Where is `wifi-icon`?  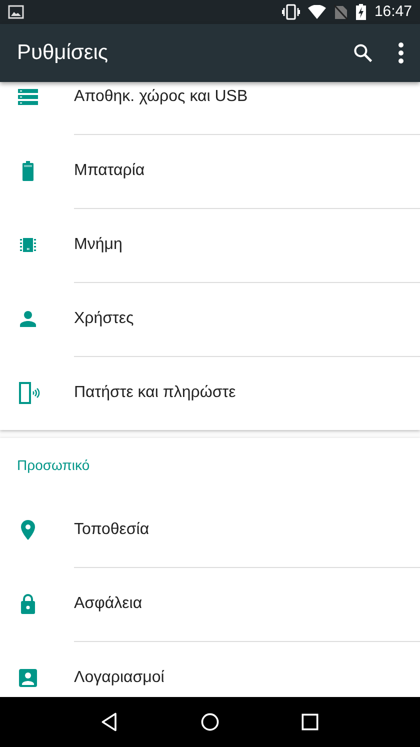 wifi-icon is located at coordinates (317, 12).